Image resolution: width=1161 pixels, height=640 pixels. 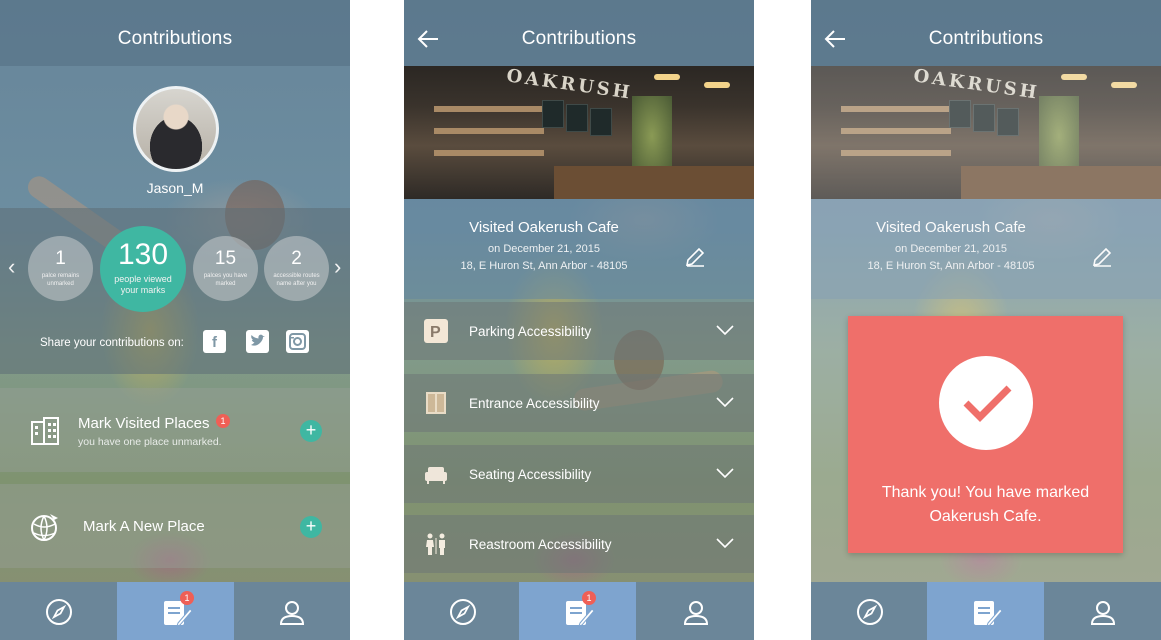 What do you see at coordinates (296, 280) in the screenshot?
I see `stat-label: accessible routes name after you` at bounding box center [296, 280].